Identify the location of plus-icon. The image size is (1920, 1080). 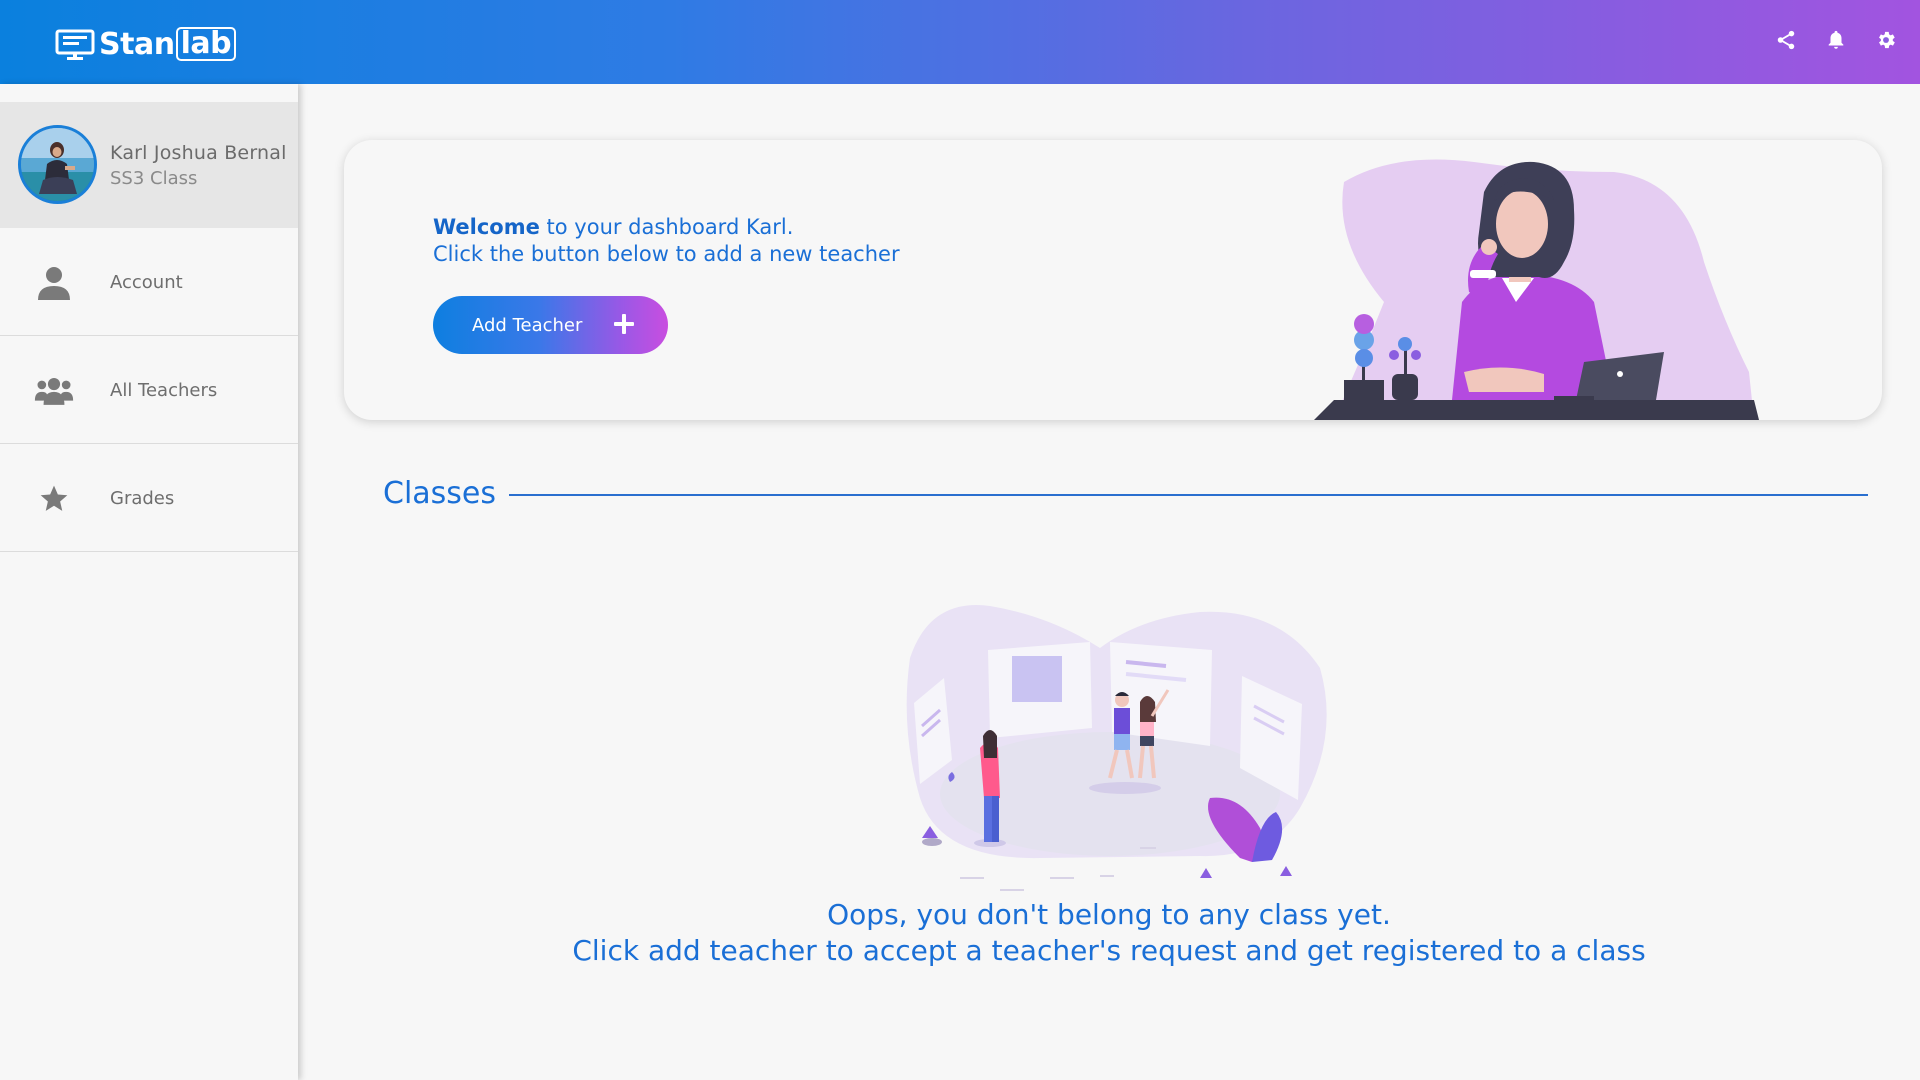
(624, 324).